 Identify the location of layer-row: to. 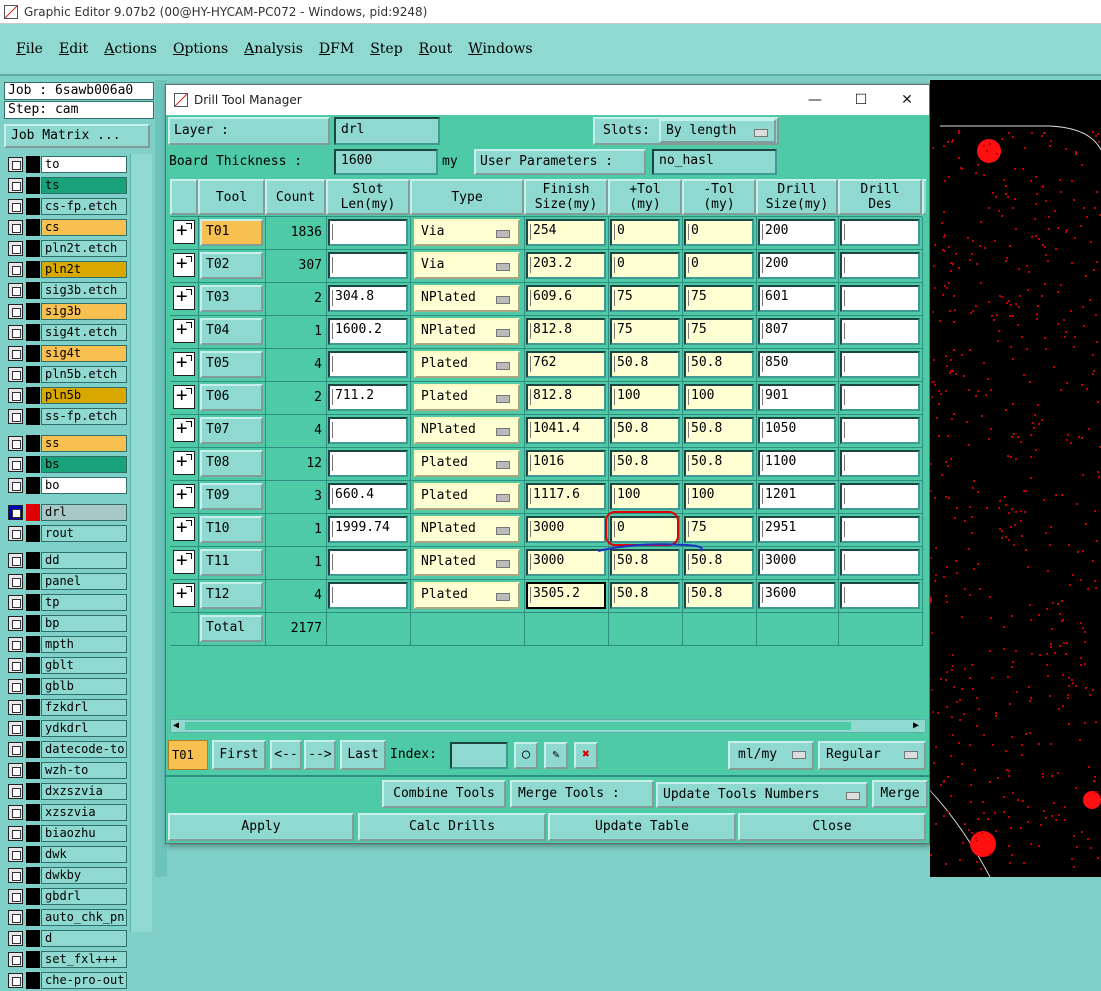
(66, 164).